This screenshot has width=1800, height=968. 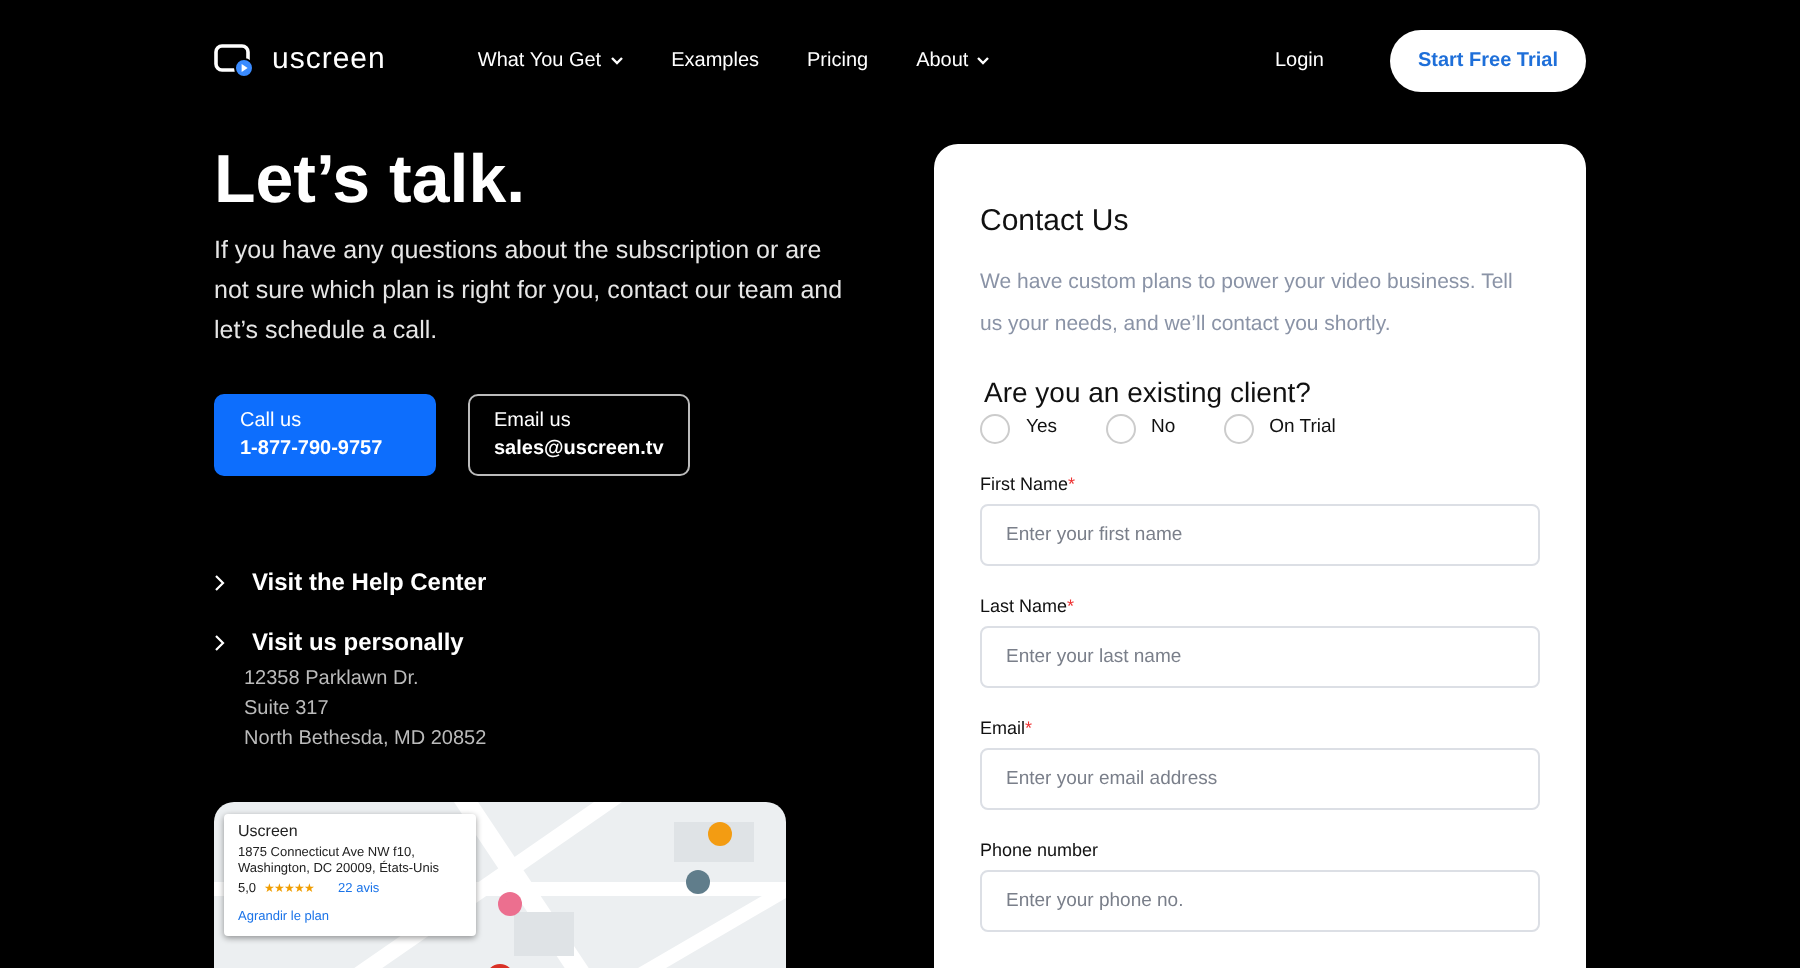 I want to click on link: Visit the Help Center, so click(x=369, y=582).